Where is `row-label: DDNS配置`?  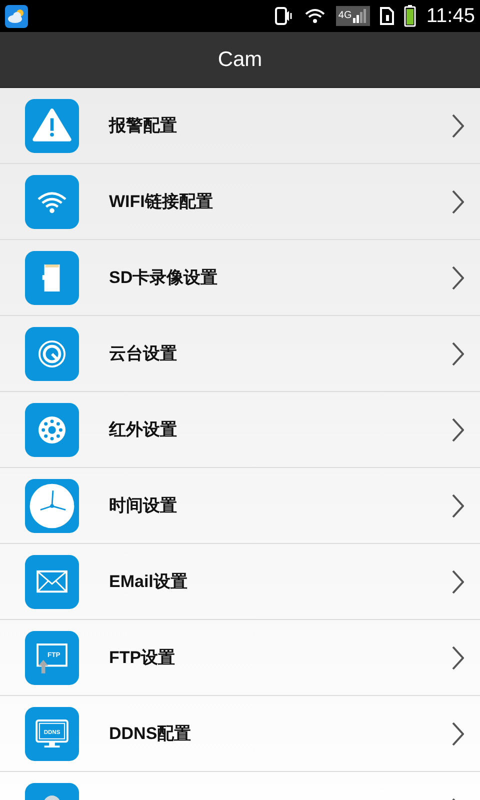 row-label: DDNS配置 is located at coordinates (150, 733).